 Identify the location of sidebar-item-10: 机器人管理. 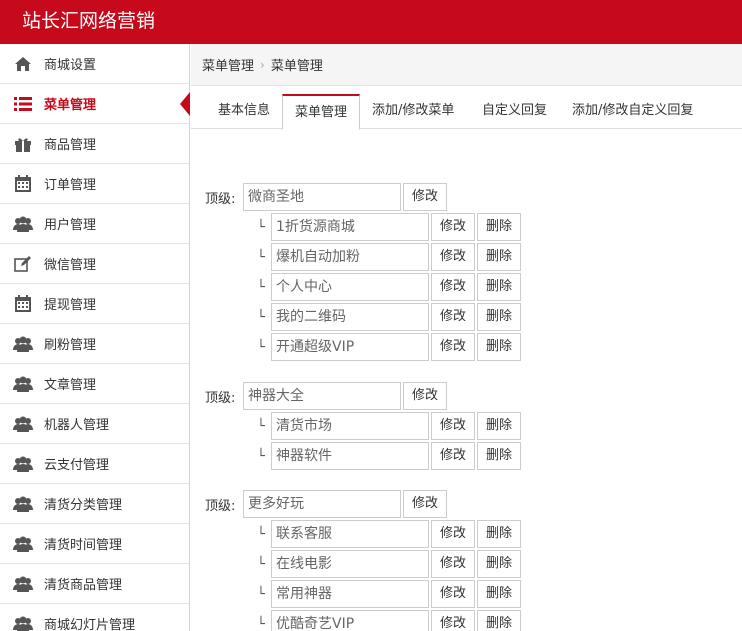
(94, 424).